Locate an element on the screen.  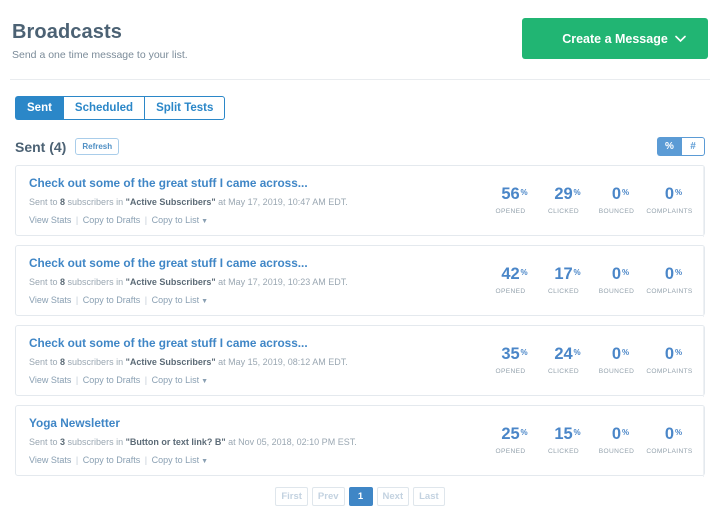
stat-value: 35% is located at coordinates (514, 354).